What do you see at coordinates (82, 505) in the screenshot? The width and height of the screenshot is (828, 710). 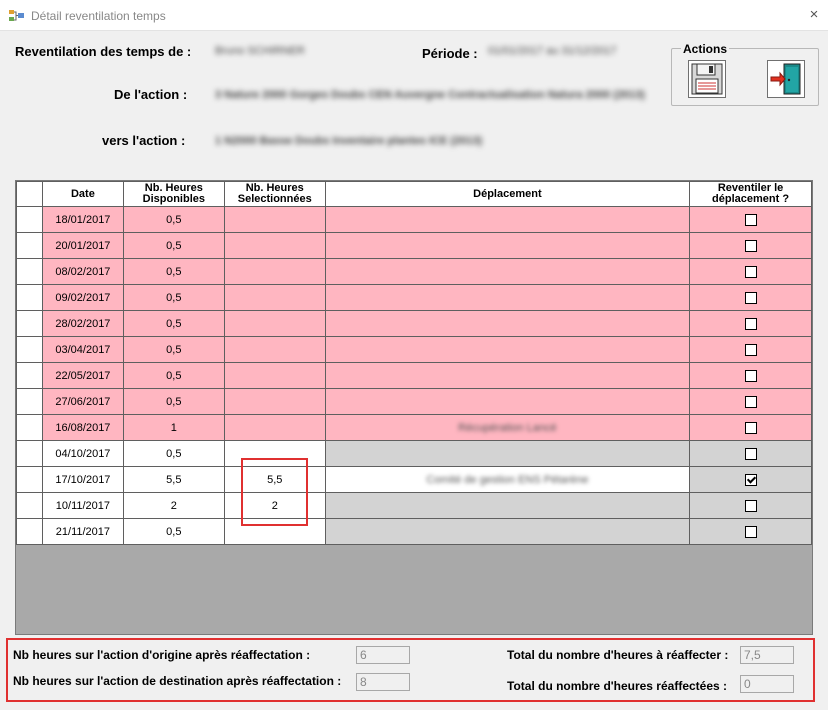 I see `date-cell: 10/11/2017` at bounding box center [82, 505].